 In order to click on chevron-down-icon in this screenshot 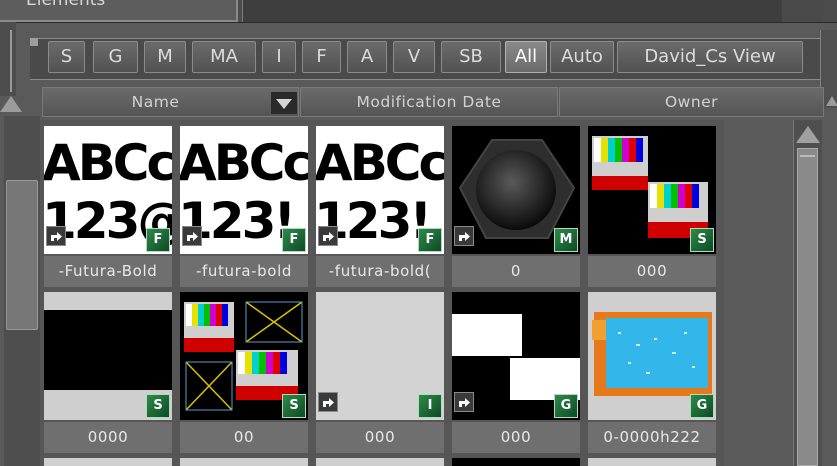, I will do `click(284, 104)`.